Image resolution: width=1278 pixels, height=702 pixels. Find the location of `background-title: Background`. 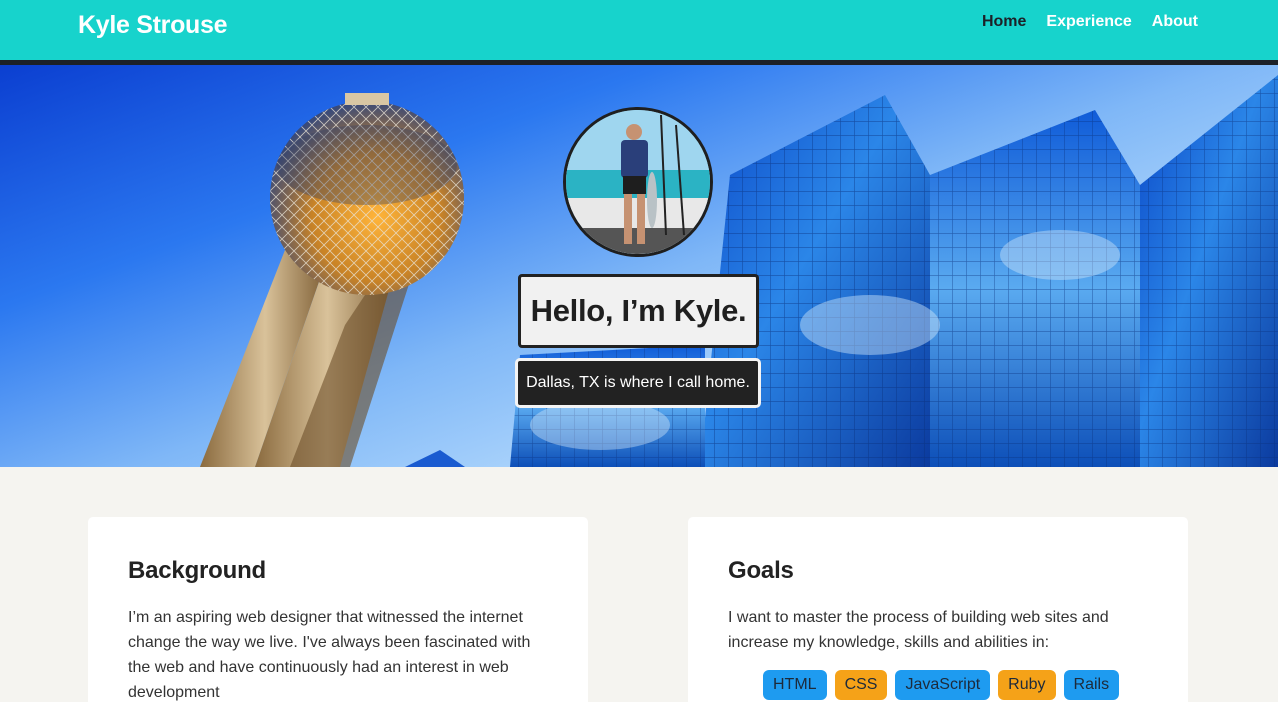

background-title: Background is located at coordinates (197, 570).